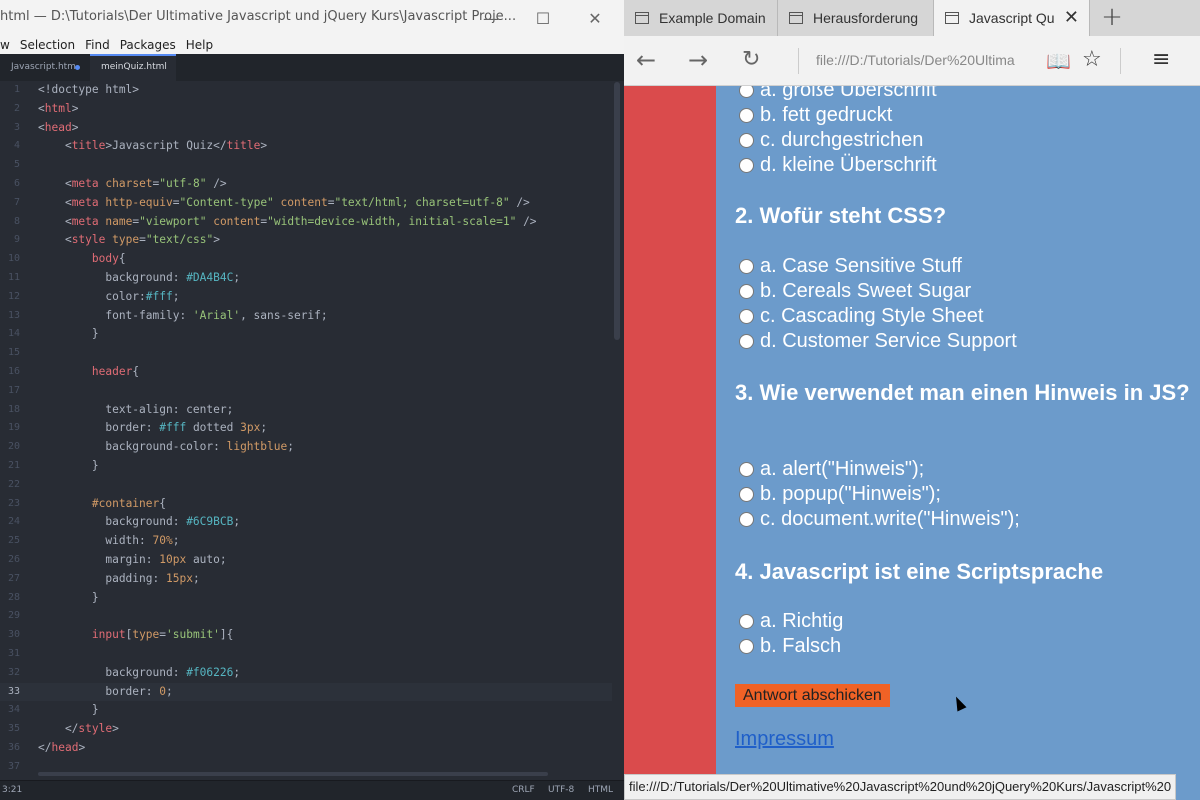 This screenshot has height=800, width=1200. What do you see at coordinates (791, 621) in the screenshot?
I see `answer-option: a. Richtig` at bounding box center [791, 621].